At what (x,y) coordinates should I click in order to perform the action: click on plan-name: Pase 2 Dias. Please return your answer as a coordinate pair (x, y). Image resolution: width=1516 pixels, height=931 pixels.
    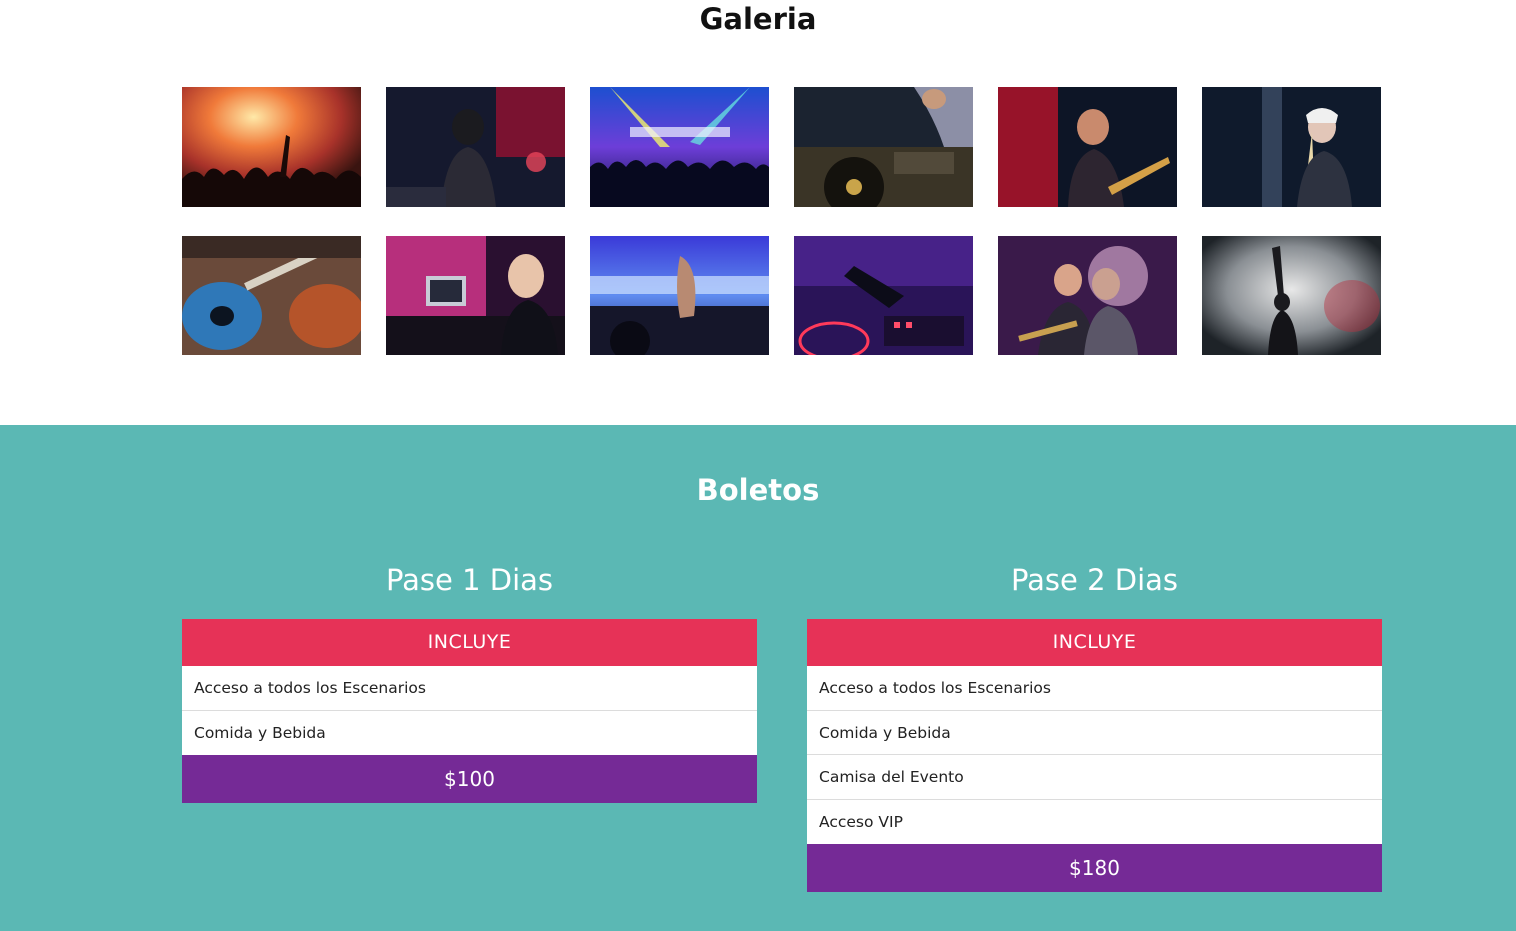
    Looking at the image, I should click on (1094, 580).